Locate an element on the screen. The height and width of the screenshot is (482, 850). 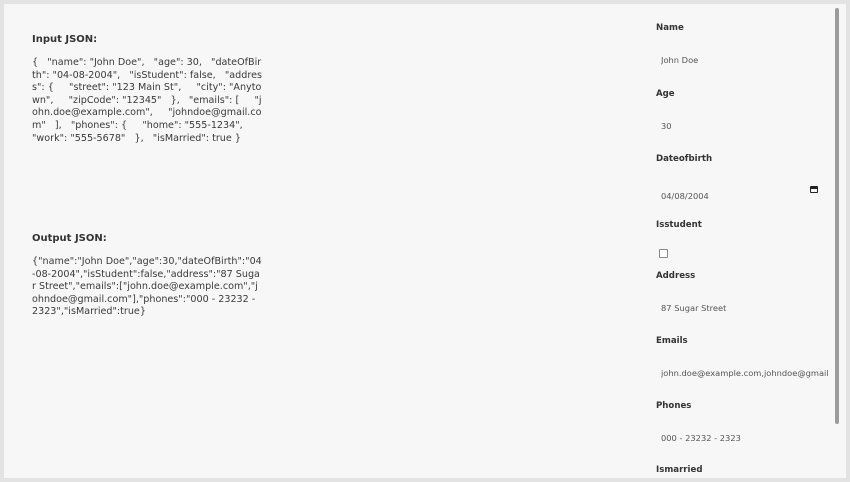
emails-label: Emails is located at coordinates (672, 341).